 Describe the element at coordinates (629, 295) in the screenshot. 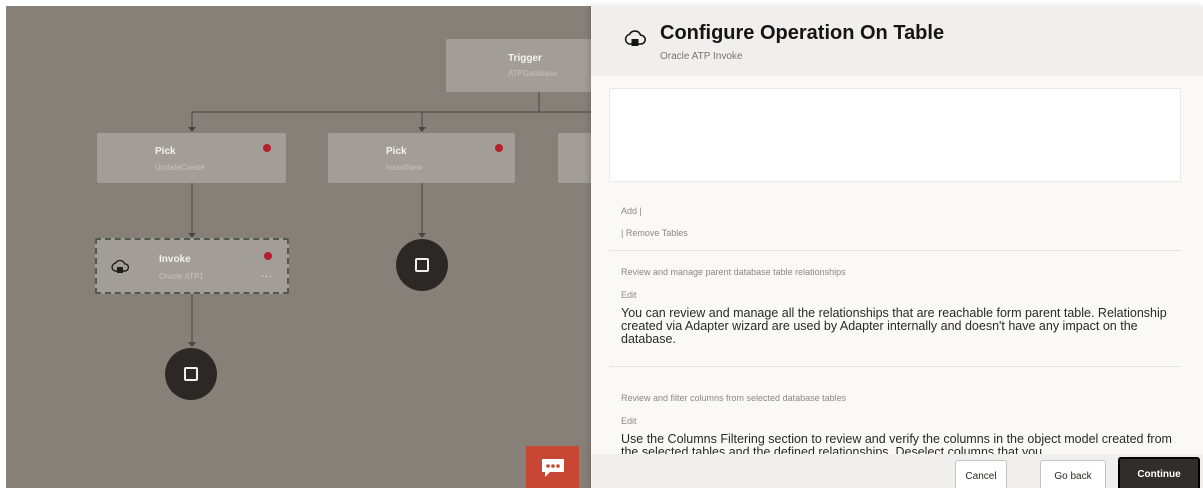

I see `relationships-edit-link: Edit` at that location.